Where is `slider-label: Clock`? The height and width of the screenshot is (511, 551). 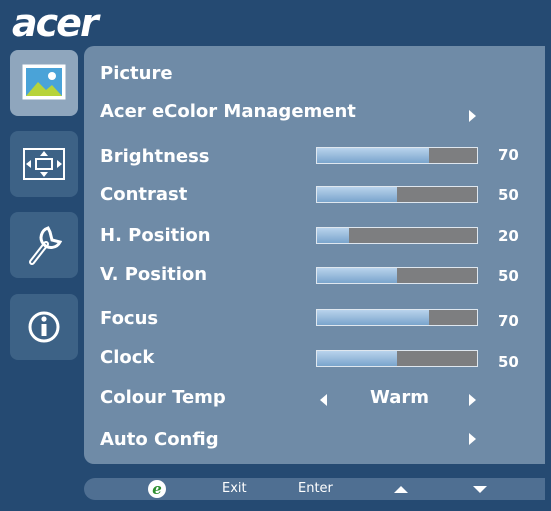 slider-label: Clock is located at coordinates (127, 357).